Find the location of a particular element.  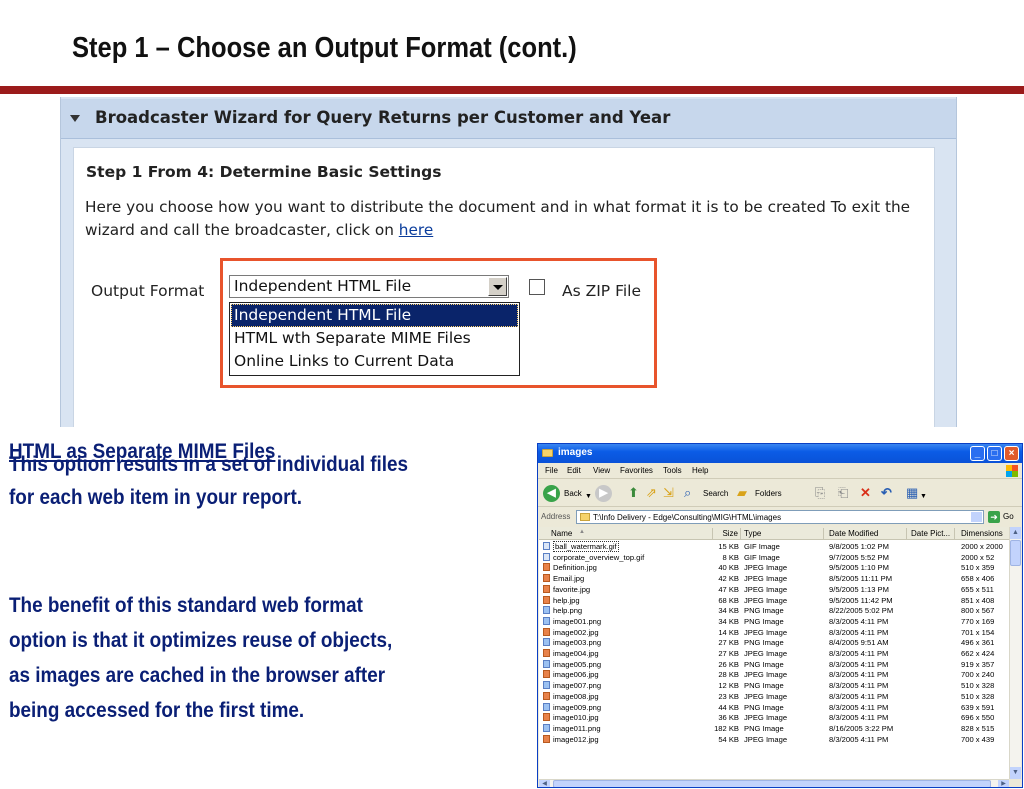

search-icon: ⌕ is located at coordinates (687, 493).